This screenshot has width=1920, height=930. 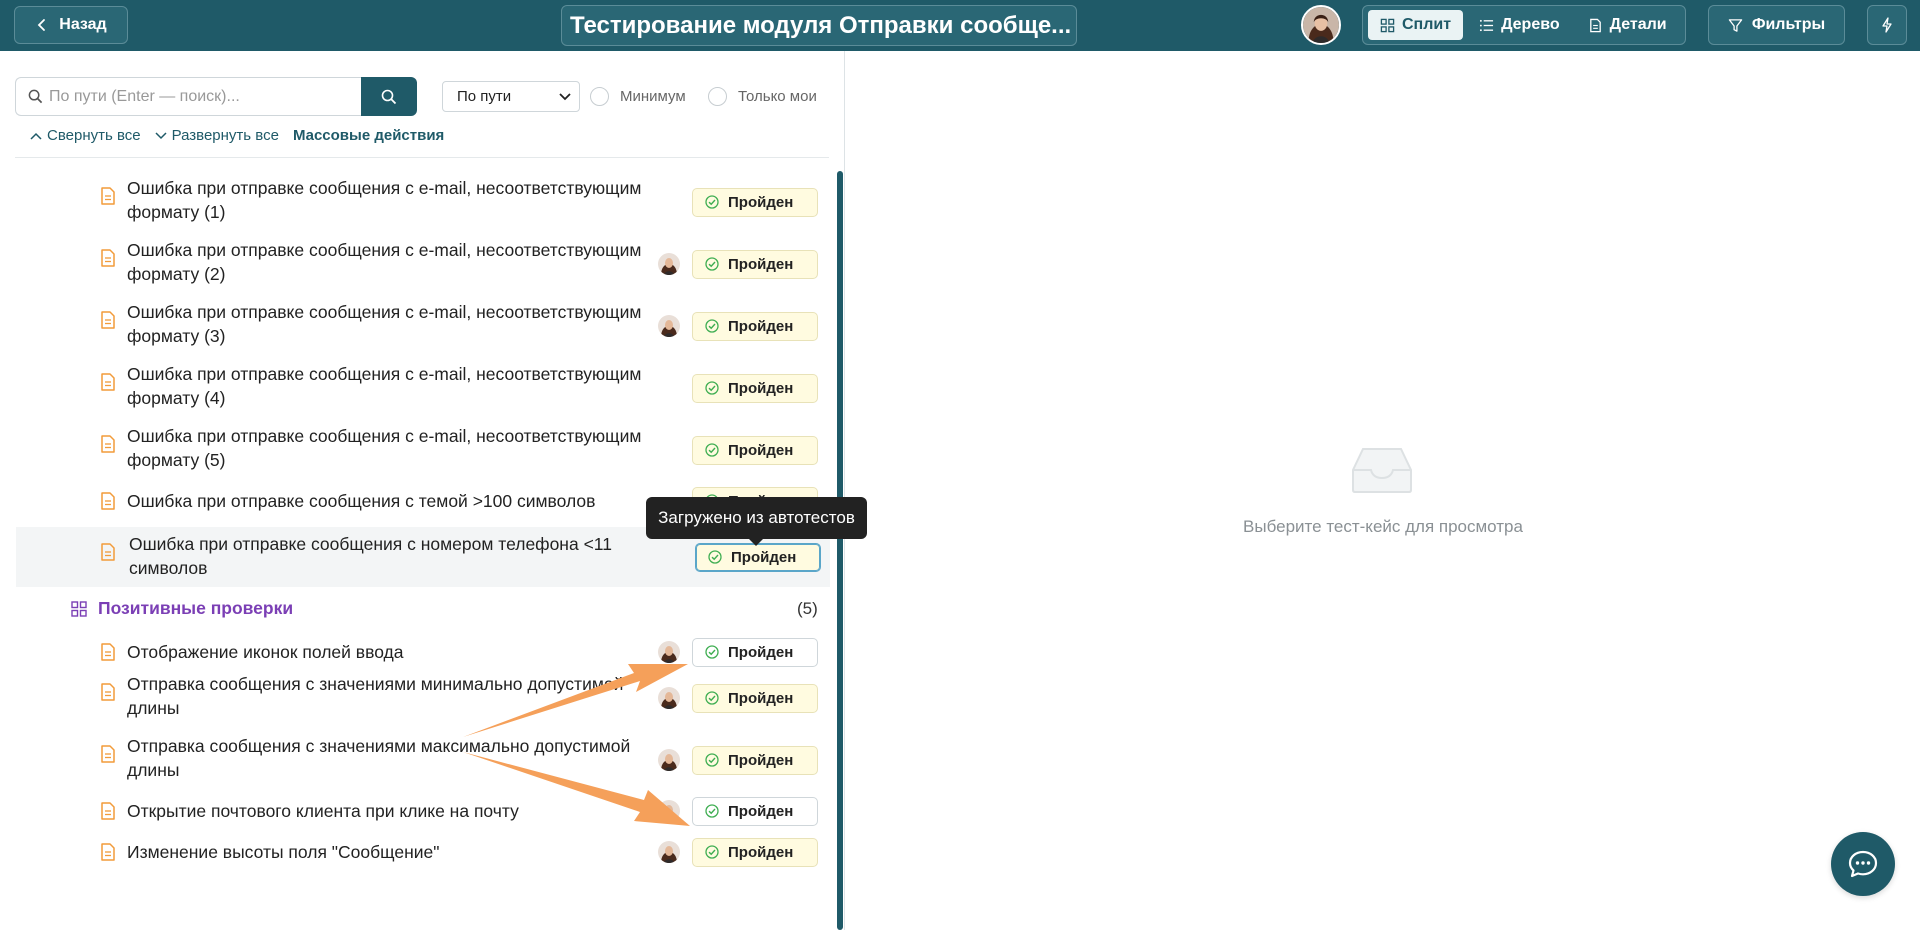 What do you see at coordinates (1887, 25) in the screenshot?
I see `quick-actions-button` at bounding box center [1887, 25].